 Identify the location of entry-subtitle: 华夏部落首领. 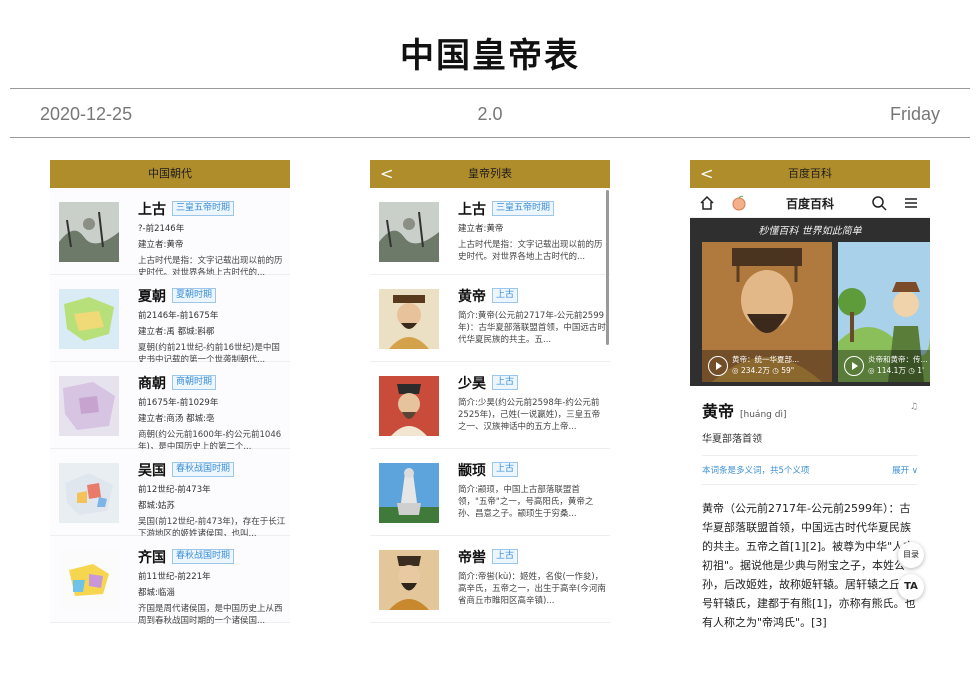
(732, 439).